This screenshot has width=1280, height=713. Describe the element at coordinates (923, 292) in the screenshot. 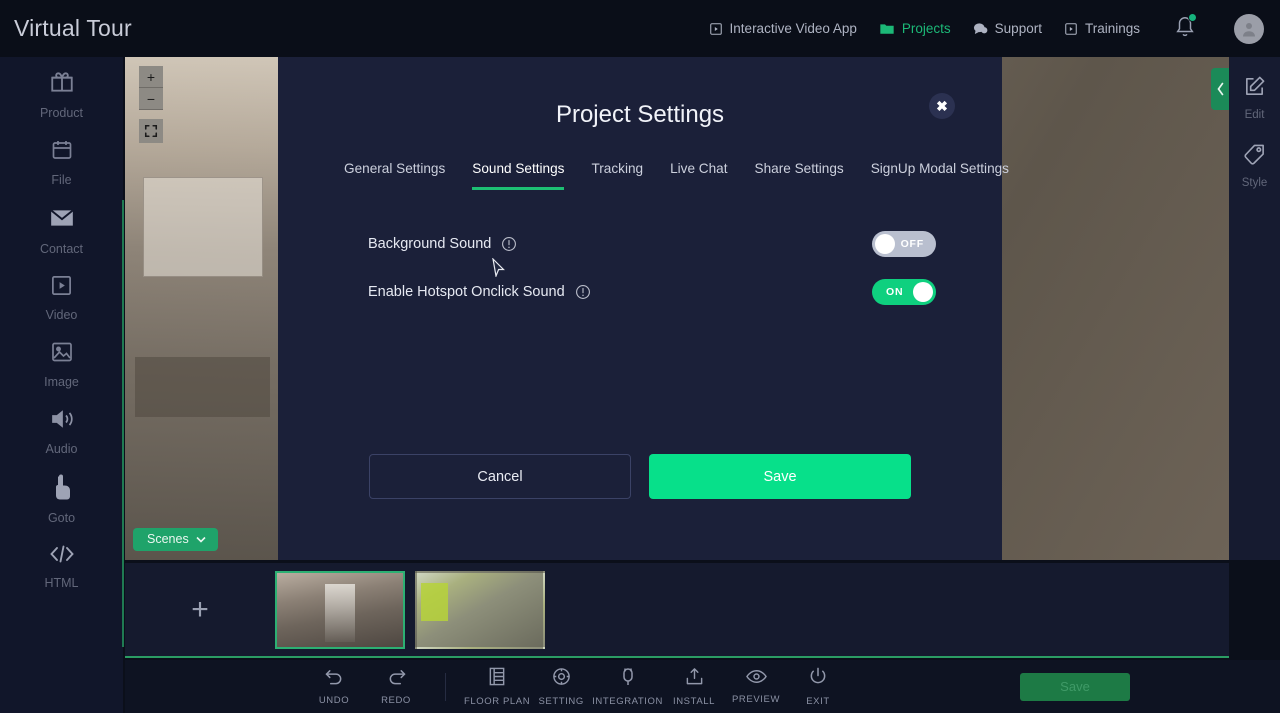

I see `toggle-knob` at that location.